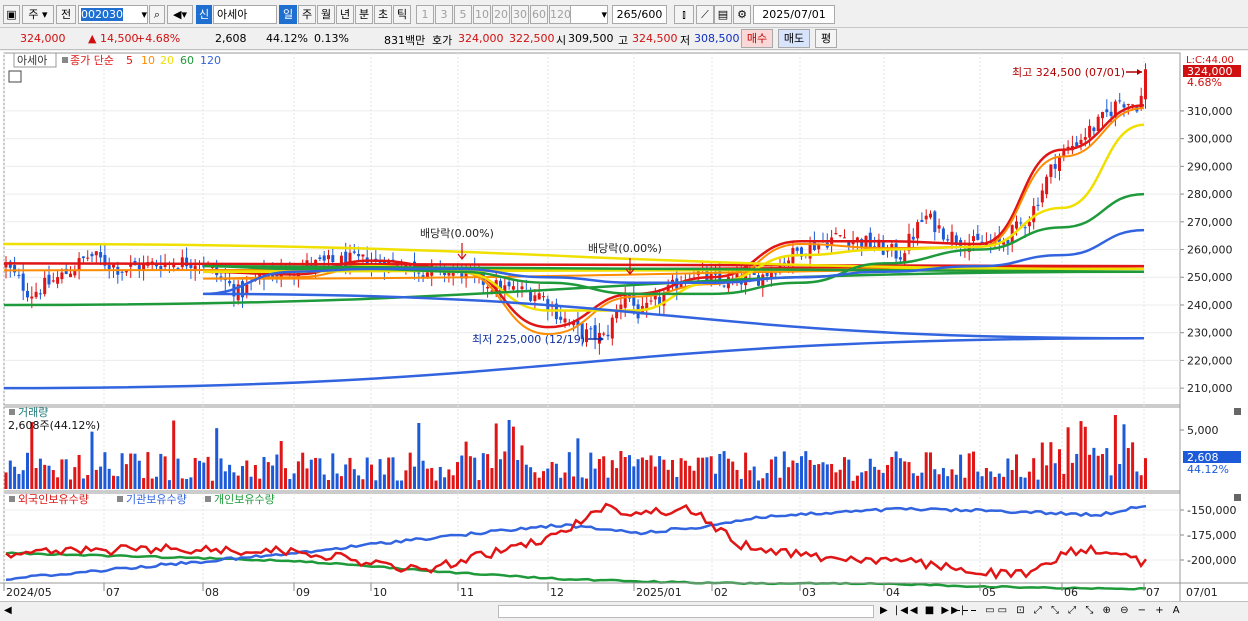 This screenshot has height=621, width=1248. I want to click on interval-button-3: 3, so click(444, 14).